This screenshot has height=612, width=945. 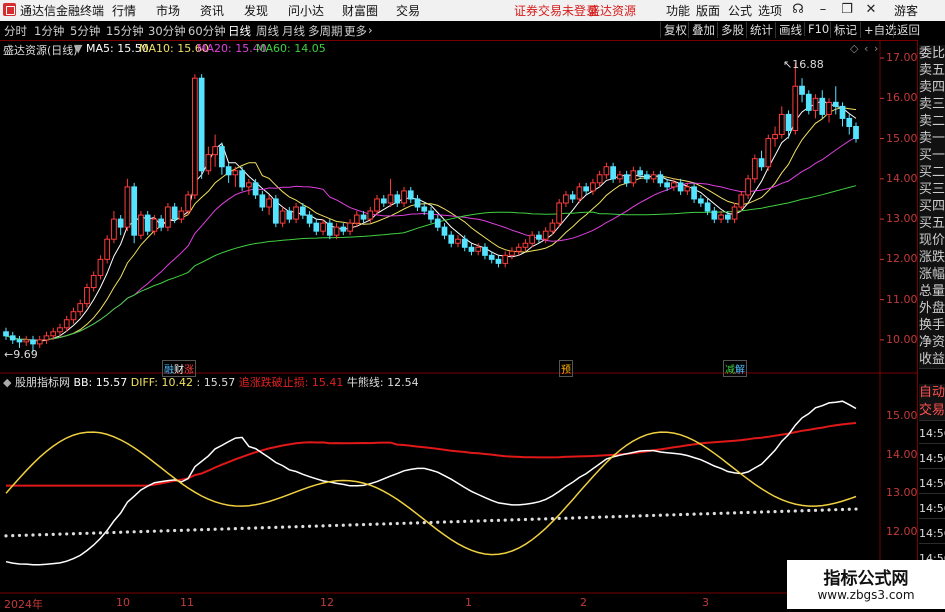 What do you see at coordinates (124, 10) in the screenshot?
I see `menu-hangqing: 行情` at bounding box center [124, 10].